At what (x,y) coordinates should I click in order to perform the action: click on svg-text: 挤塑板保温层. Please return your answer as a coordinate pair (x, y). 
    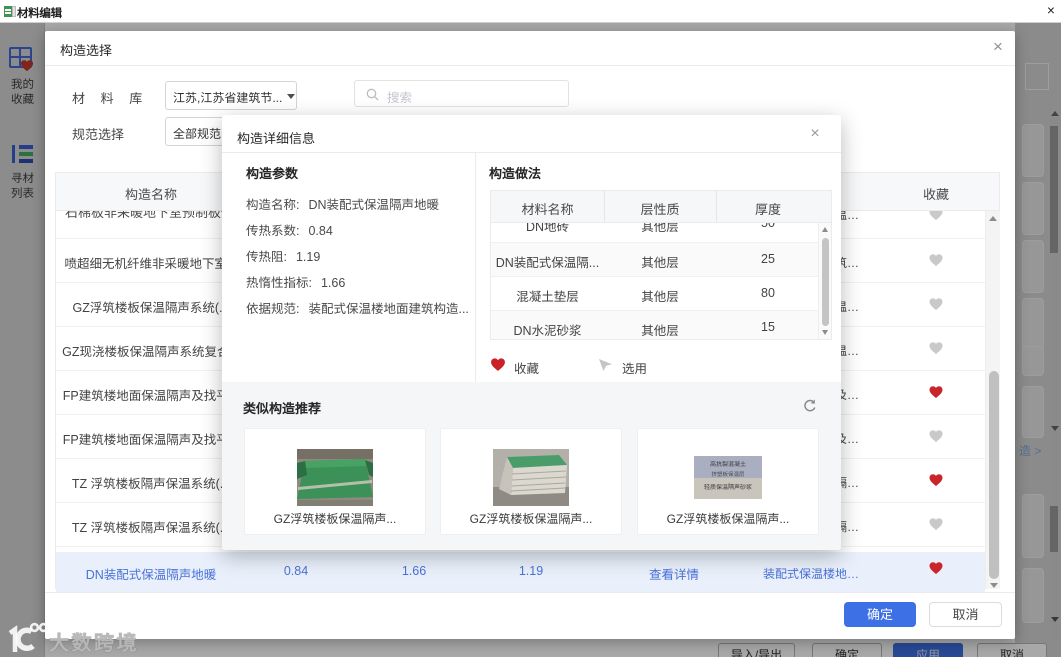
    Looking at the image, I should click on (728, 474).